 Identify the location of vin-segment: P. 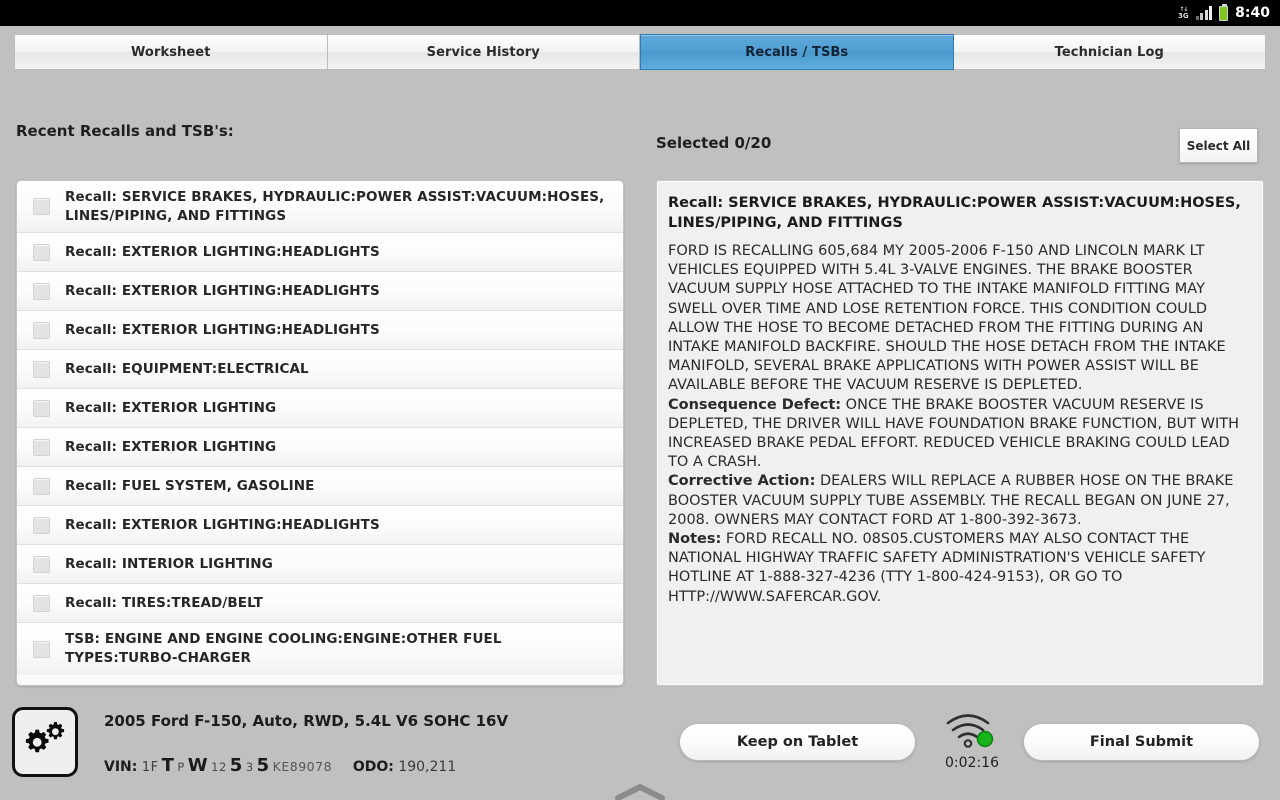
(181, 767).